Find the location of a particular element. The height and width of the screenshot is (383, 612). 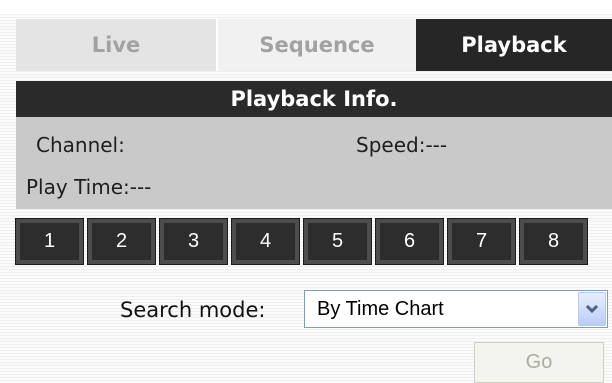

play-time-info: Play Time:--- is located at coordinates (88, 187).